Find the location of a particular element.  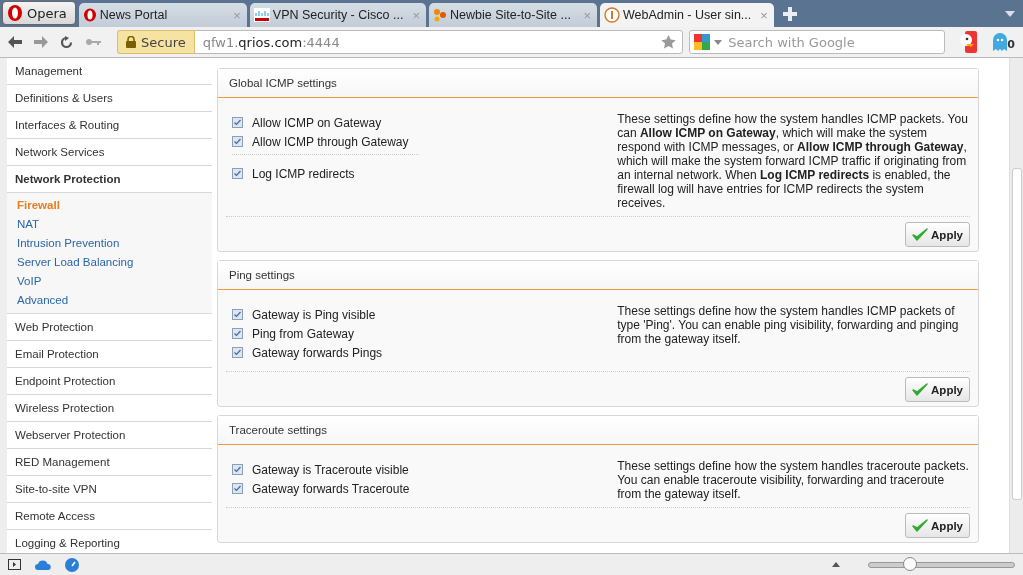

speed-dial-icon is located at coordinates (72, 564).